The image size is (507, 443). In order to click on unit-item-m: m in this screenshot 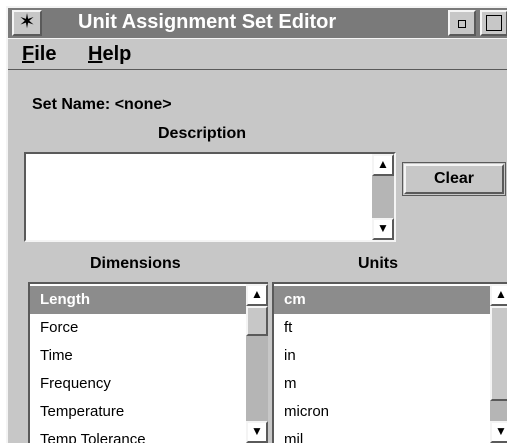, I will do `click(382, 384)`.